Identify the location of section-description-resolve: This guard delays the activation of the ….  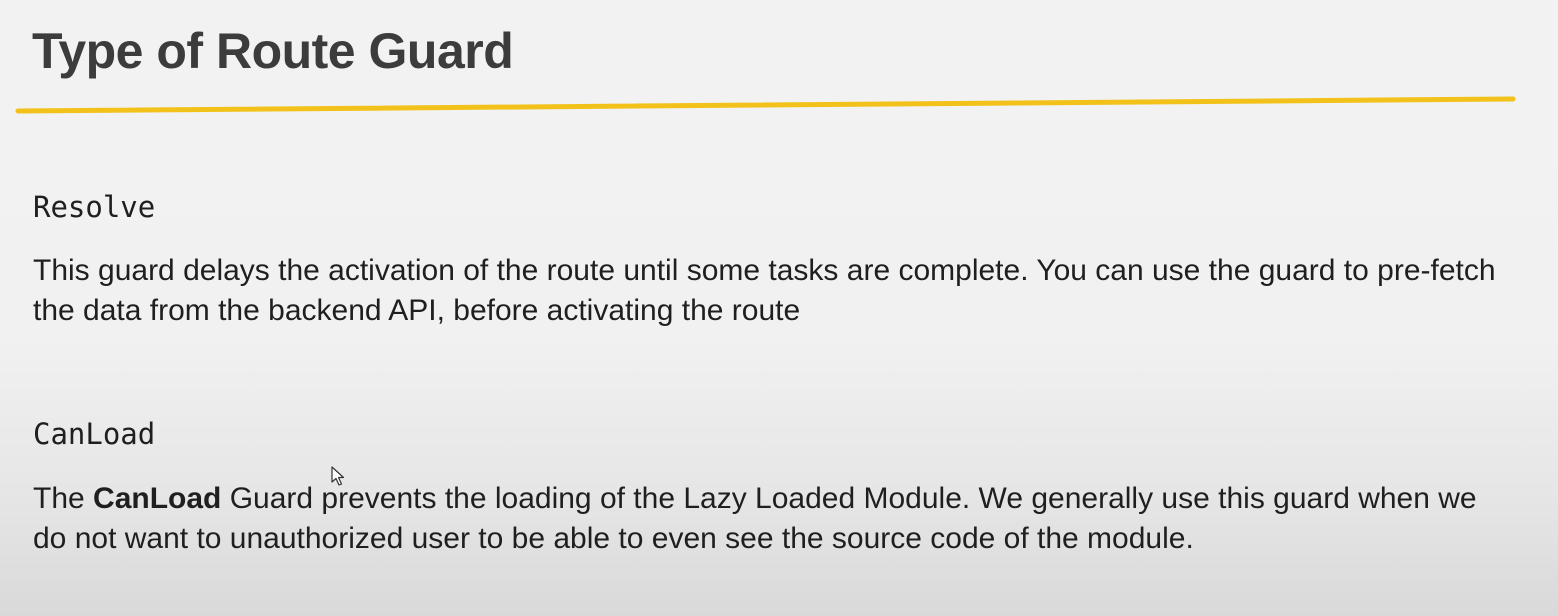
(764, 290).